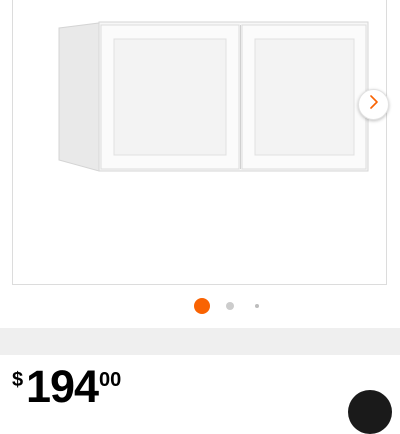 The image size is (400, 434). I want to click on price-cents: 00, so click(110, 380).